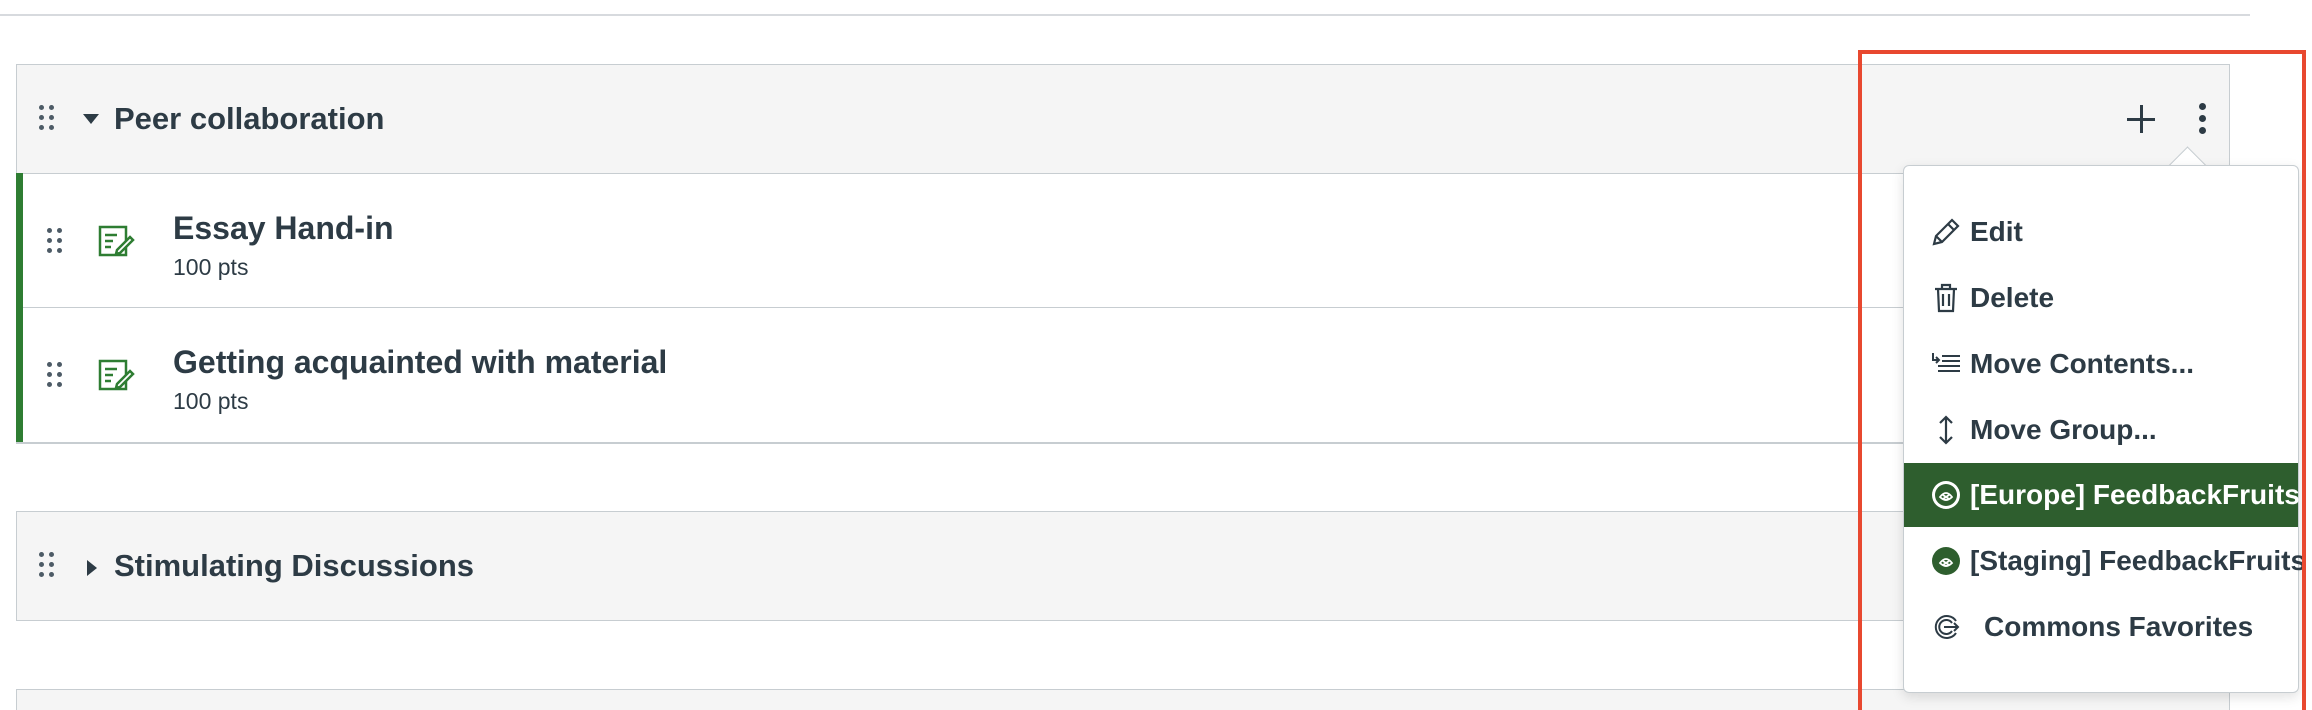 This screenshot has height=710, width=2312. Describe the element at coordinates (283, 228) in the screenshot. I see `assignment-title: Essay Hand-in` at that location.